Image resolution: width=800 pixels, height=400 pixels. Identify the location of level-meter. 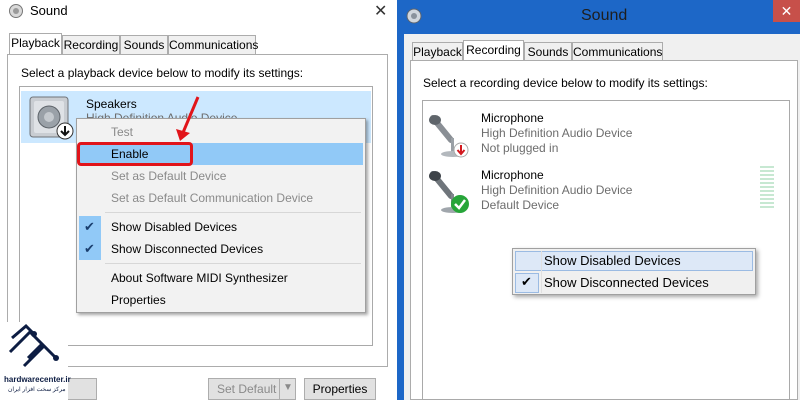
(767, 187).